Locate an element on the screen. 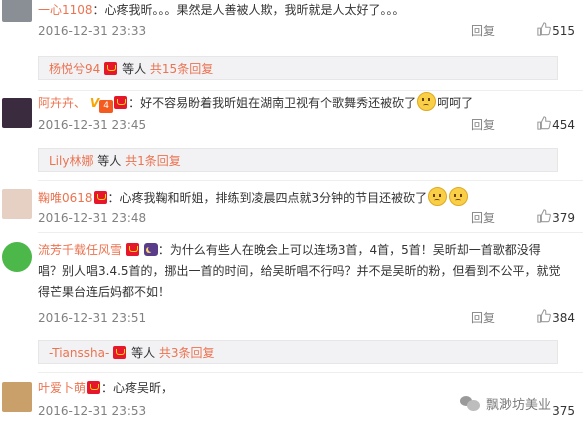  comment-username: 一心1108 is located at coordinates (65, 10).